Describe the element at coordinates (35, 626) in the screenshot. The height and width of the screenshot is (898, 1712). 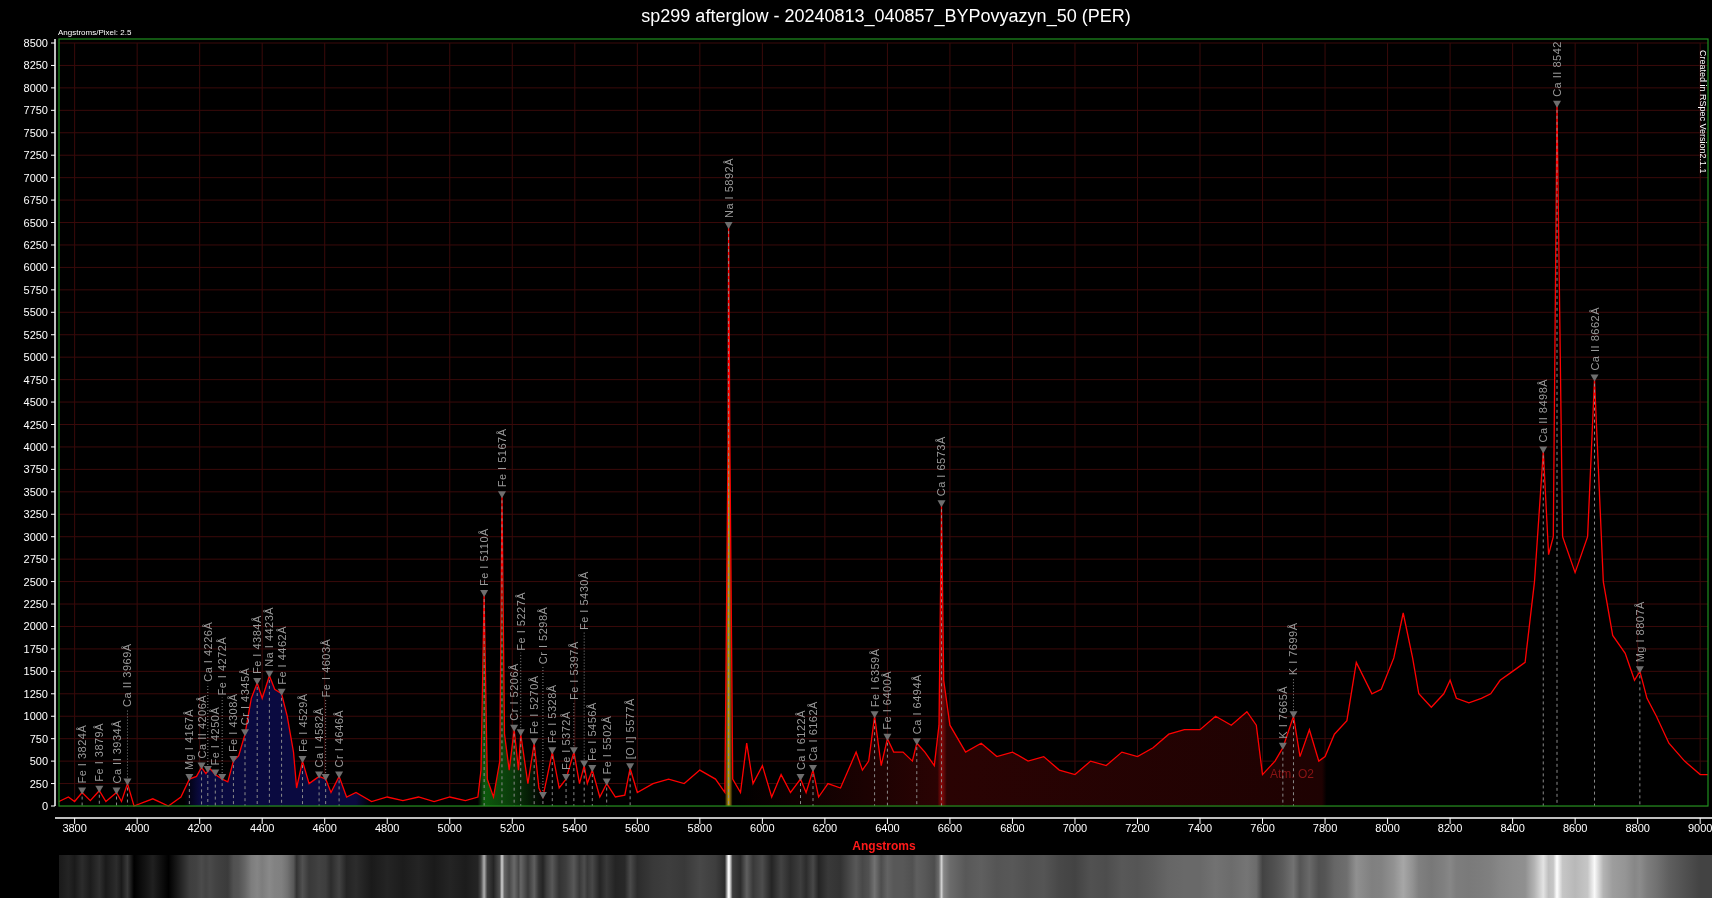
I see `y-tick-label: 2000` at that location.